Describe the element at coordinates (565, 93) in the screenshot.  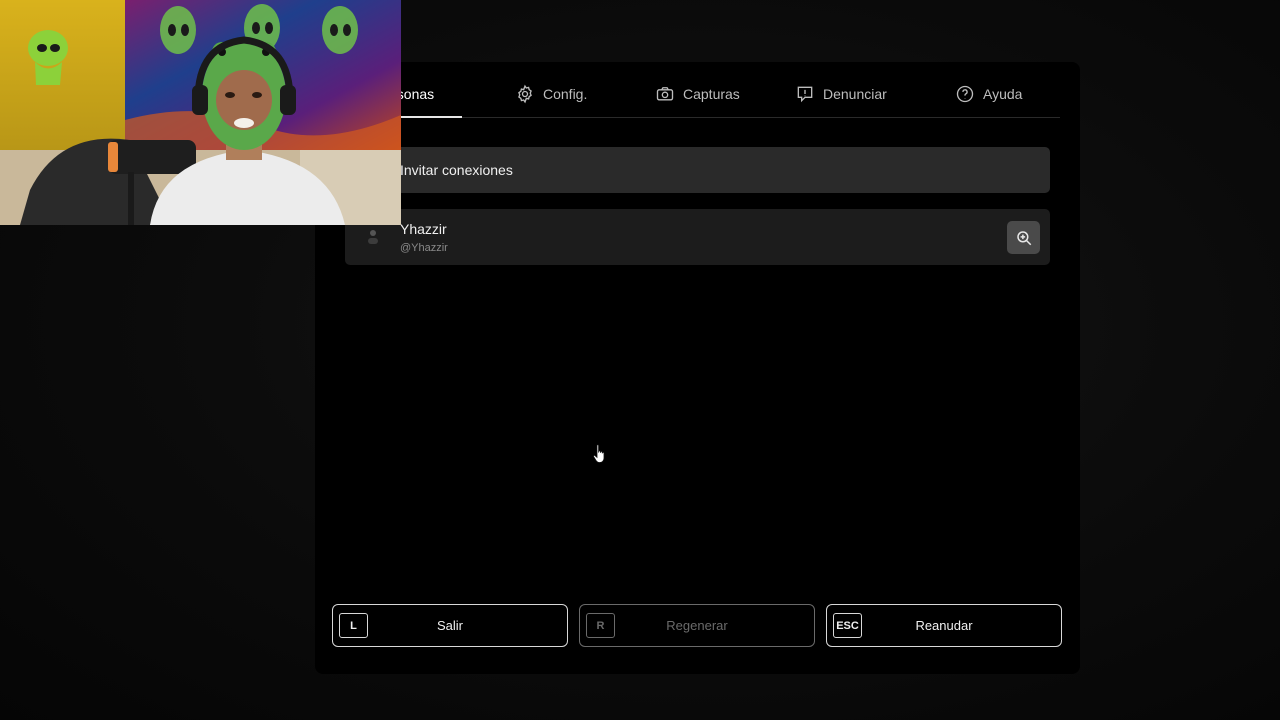
I see `tab-label: Config.` at that location.